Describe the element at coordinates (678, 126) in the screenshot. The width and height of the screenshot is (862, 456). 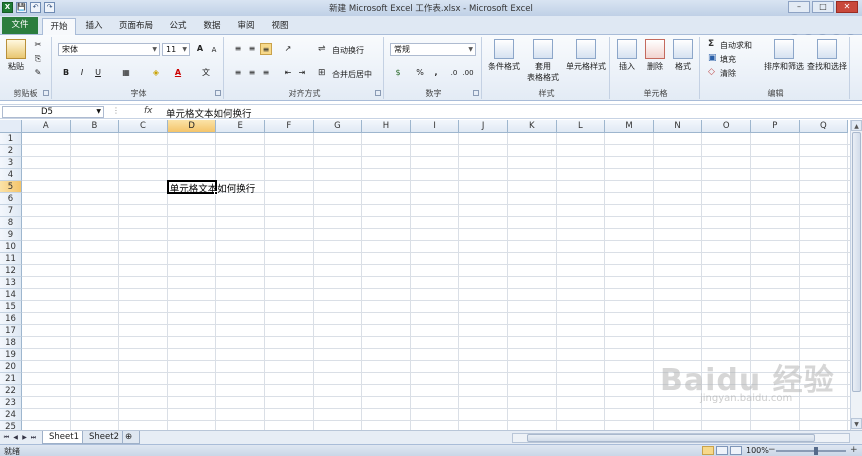
I see `column-header: N` at that location.